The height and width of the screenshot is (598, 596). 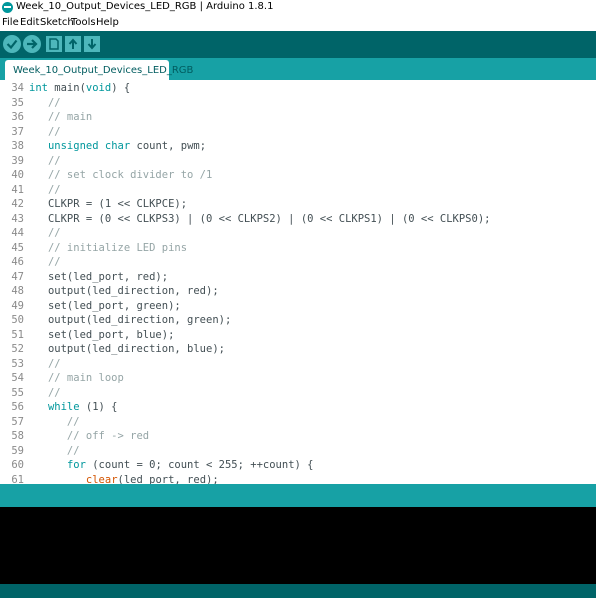 I want to click on code-text: output(led_direction, blue);, so click(x=127, y=349).